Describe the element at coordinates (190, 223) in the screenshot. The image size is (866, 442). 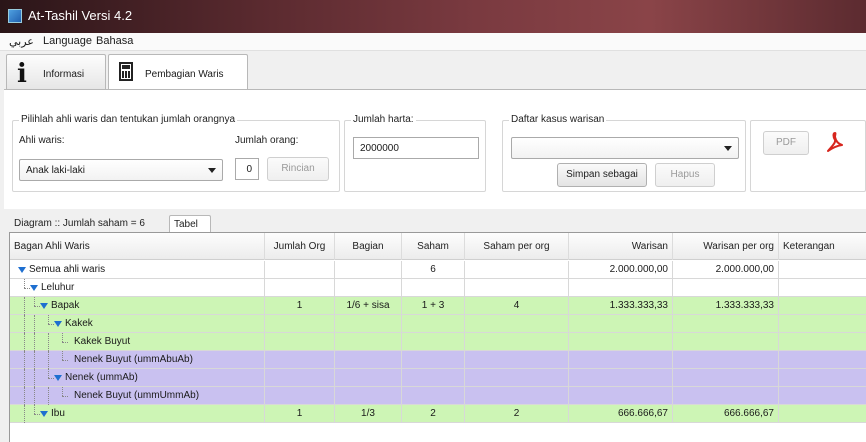
I see `tab-tabel: Tabel` at that location.